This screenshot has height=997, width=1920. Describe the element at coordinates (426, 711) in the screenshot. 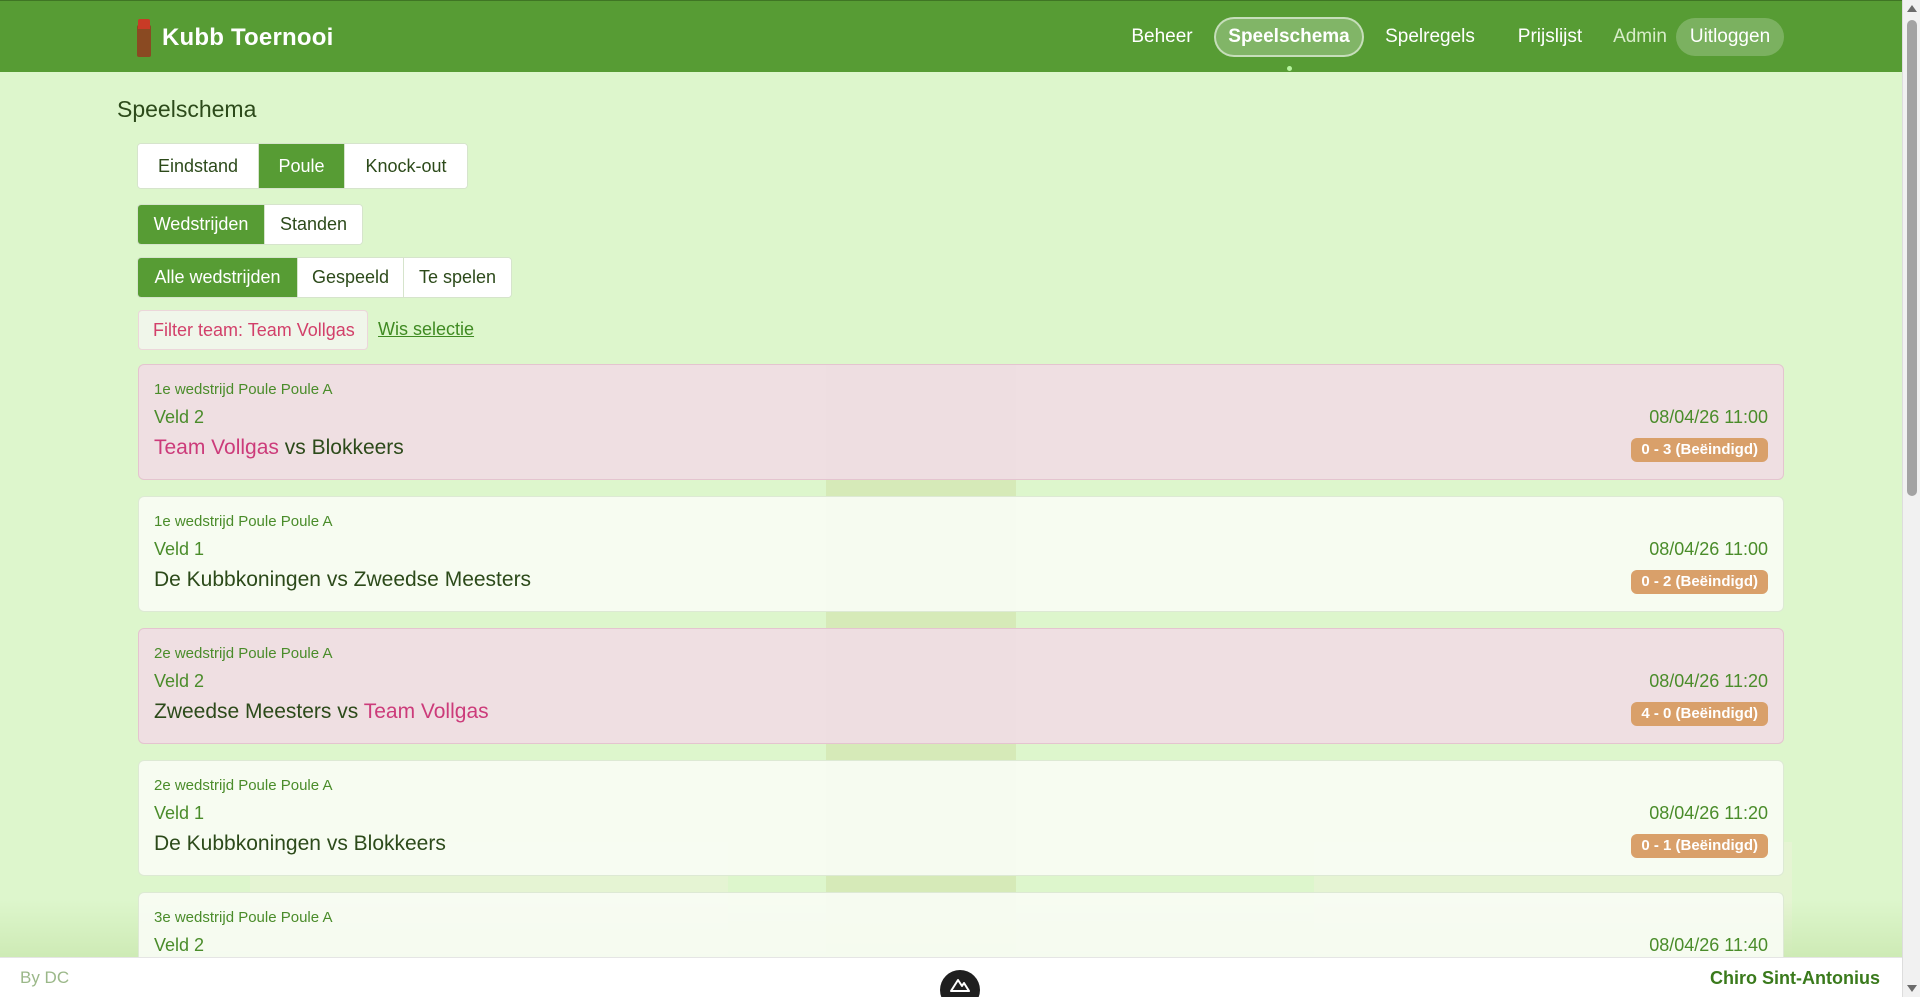

I see `team-away: Team Vollgas` at that location.